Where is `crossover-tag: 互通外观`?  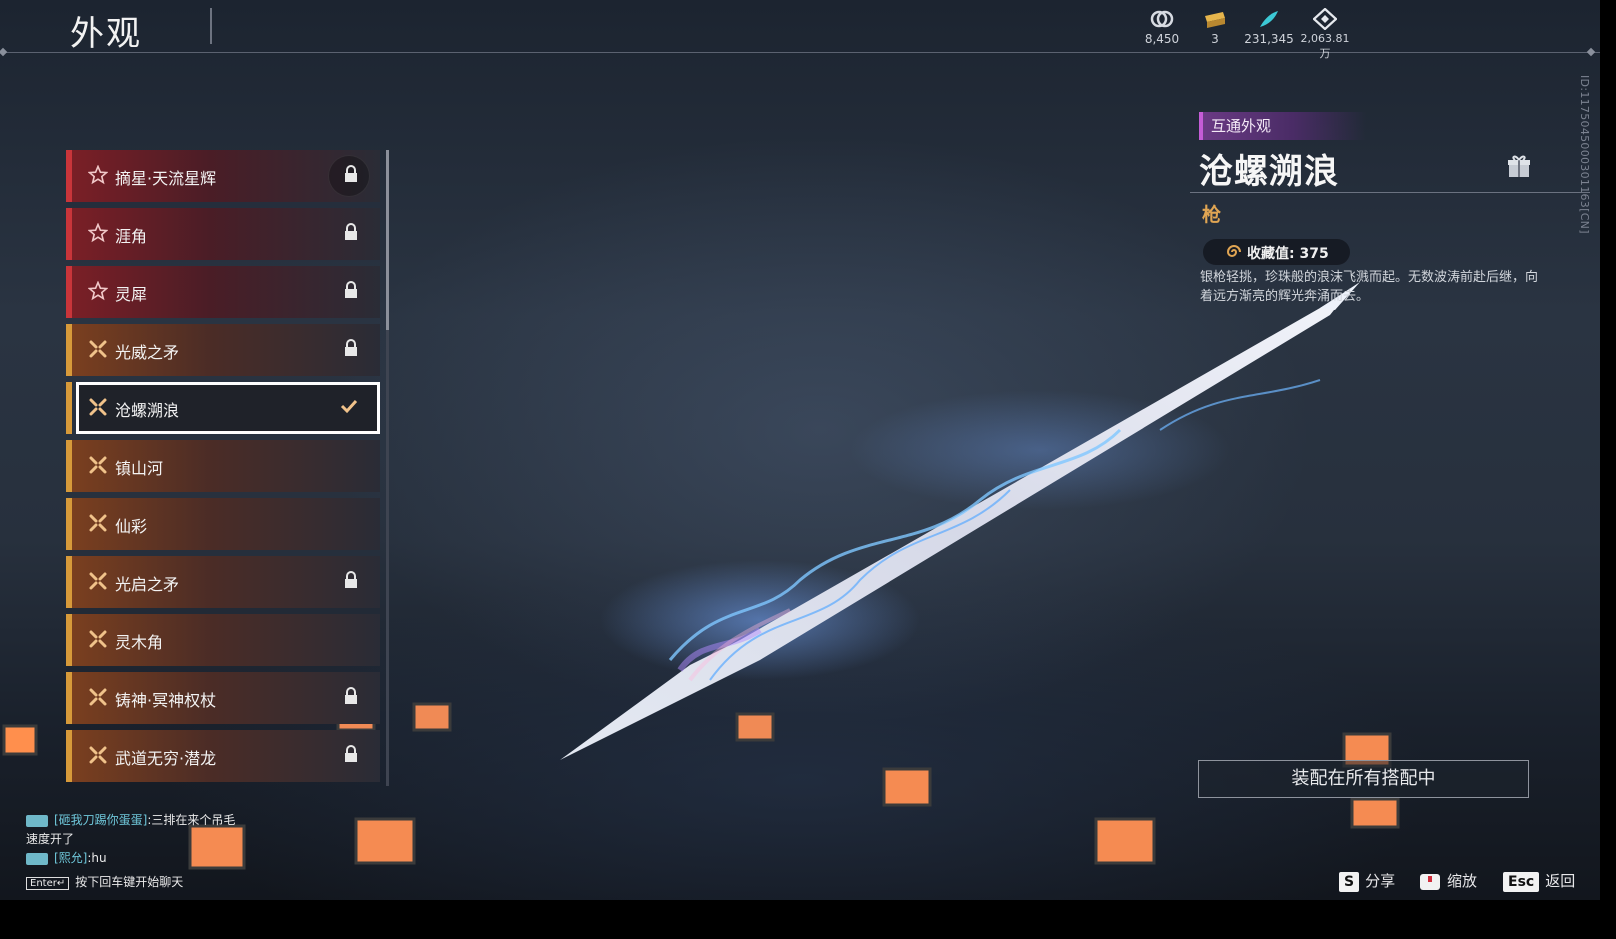 crossover-tag: 互通外观 is located at coordinates (1282, 126).